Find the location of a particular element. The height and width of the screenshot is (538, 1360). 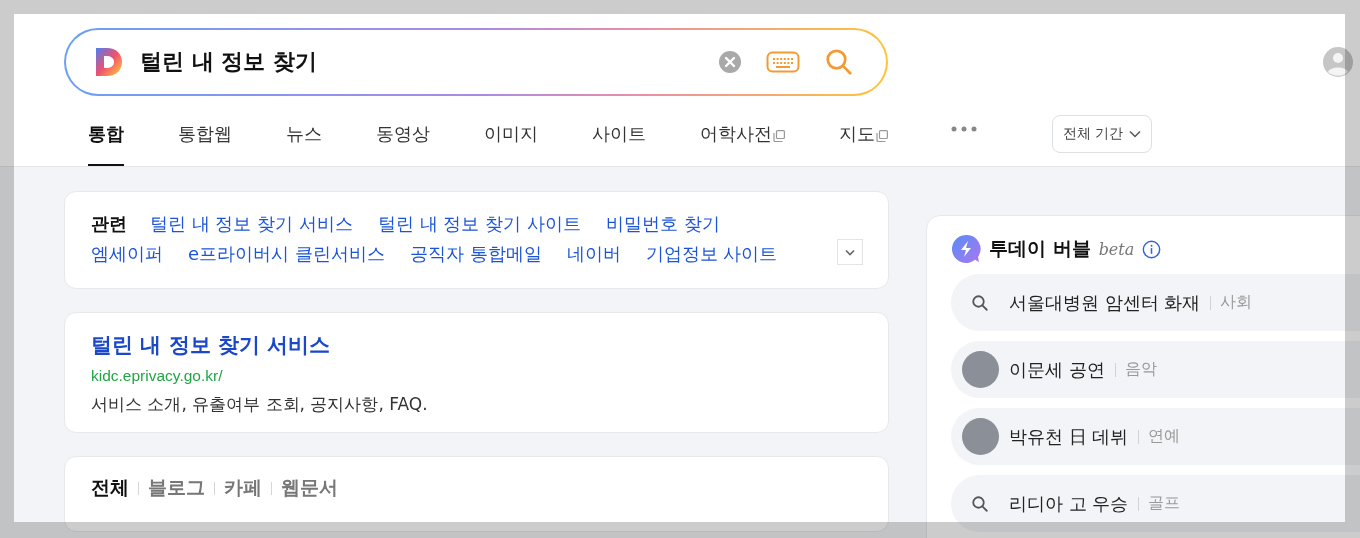

nav-tab: 동영상 is located at coordinates (403, 139).